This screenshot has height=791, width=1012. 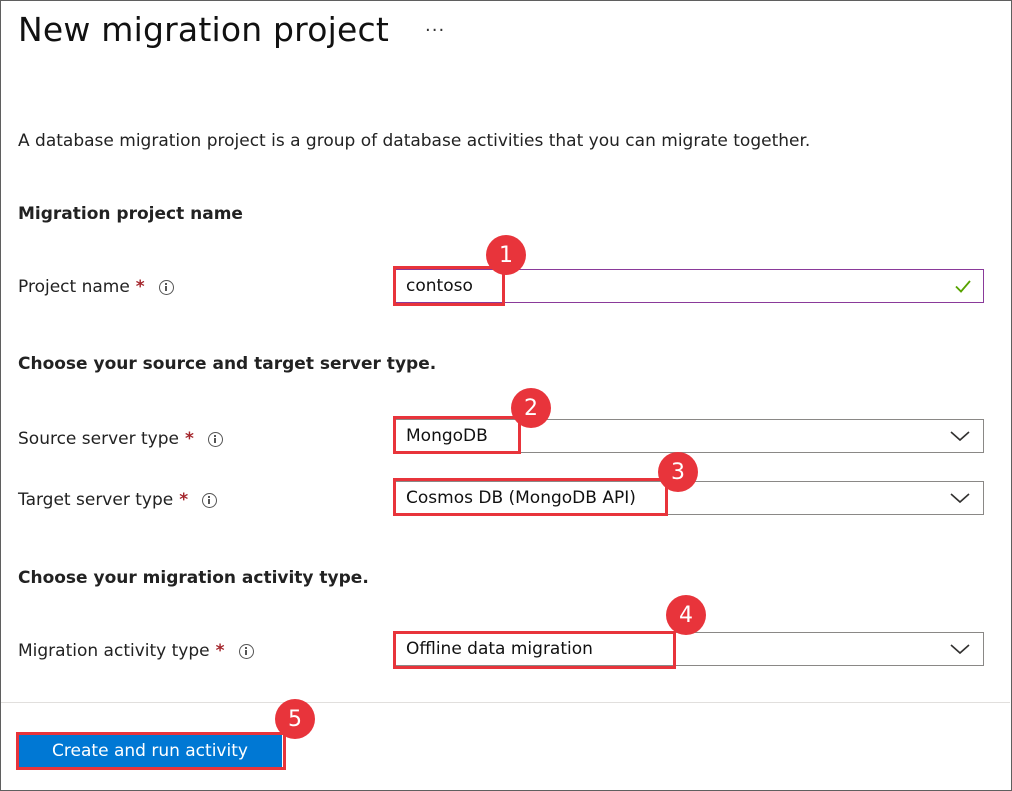 I want to click on project-name-label-text: Project name, so click(x=74, y=287).